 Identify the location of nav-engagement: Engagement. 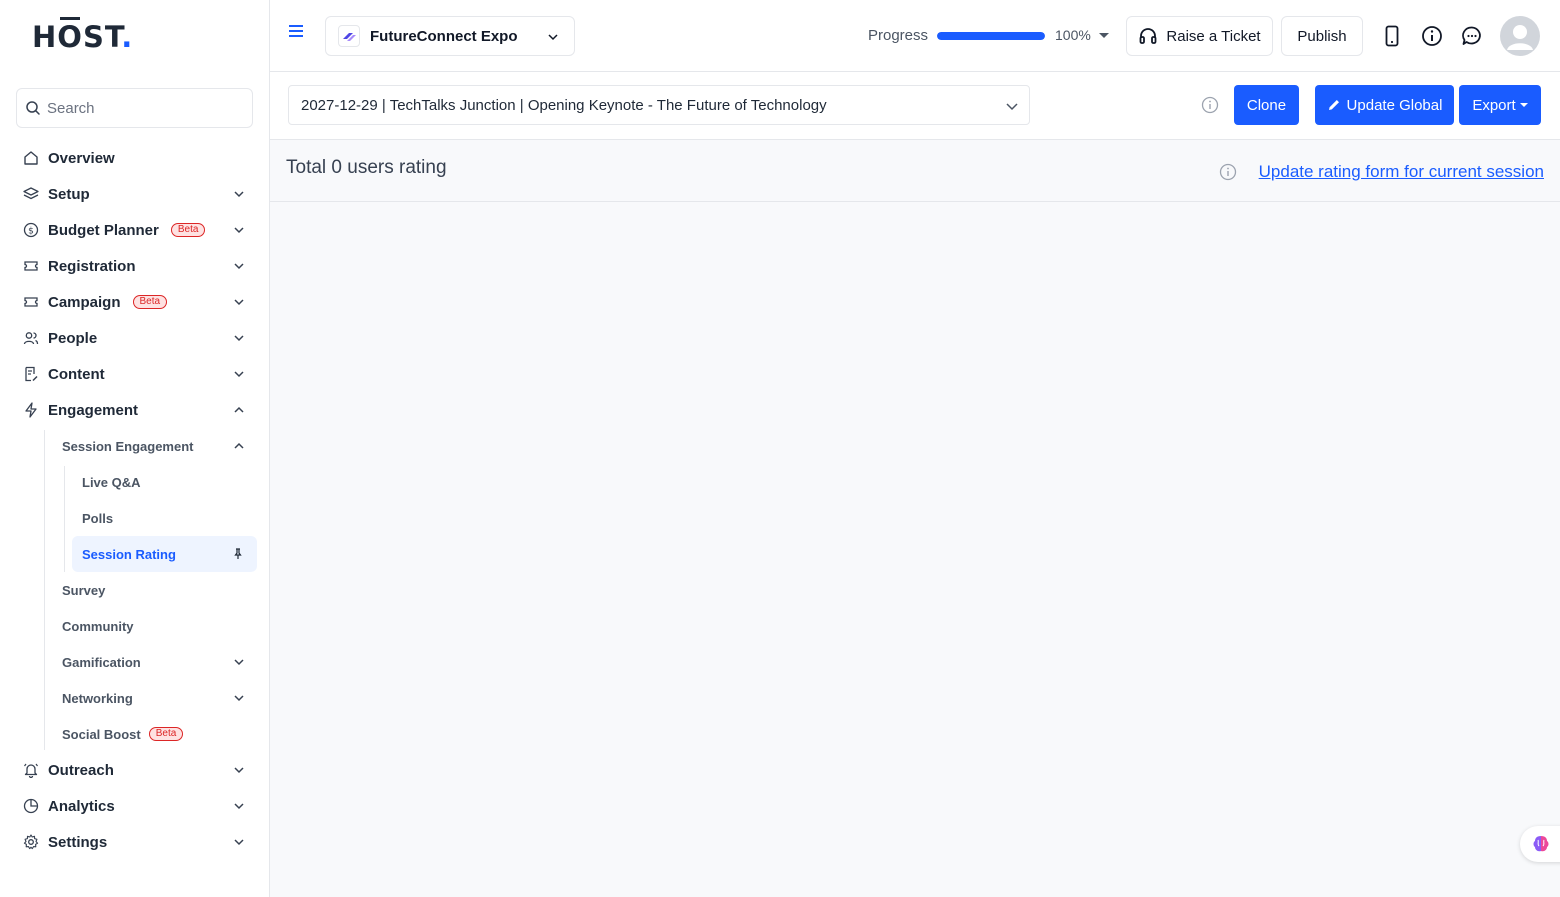
(136, 410).